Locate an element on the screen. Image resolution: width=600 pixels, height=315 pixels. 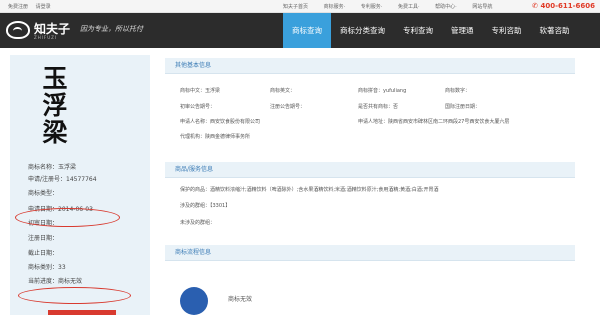
info-label: 商标类型： is located at coordinates (43, 193).